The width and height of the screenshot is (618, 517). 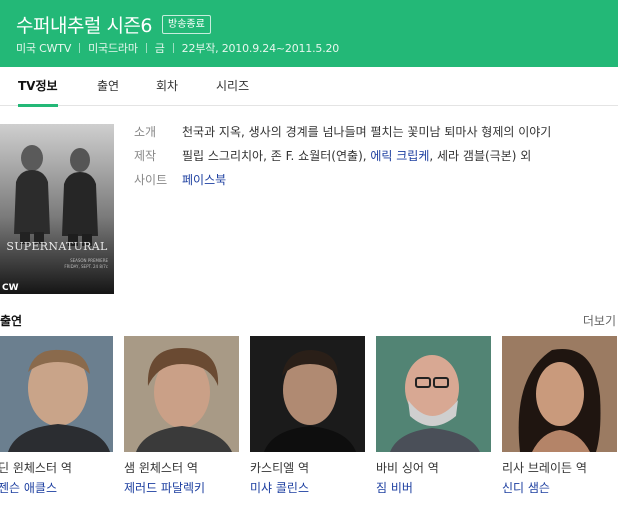 I want to click on network-logo: CW, so click(x=10, y=288).